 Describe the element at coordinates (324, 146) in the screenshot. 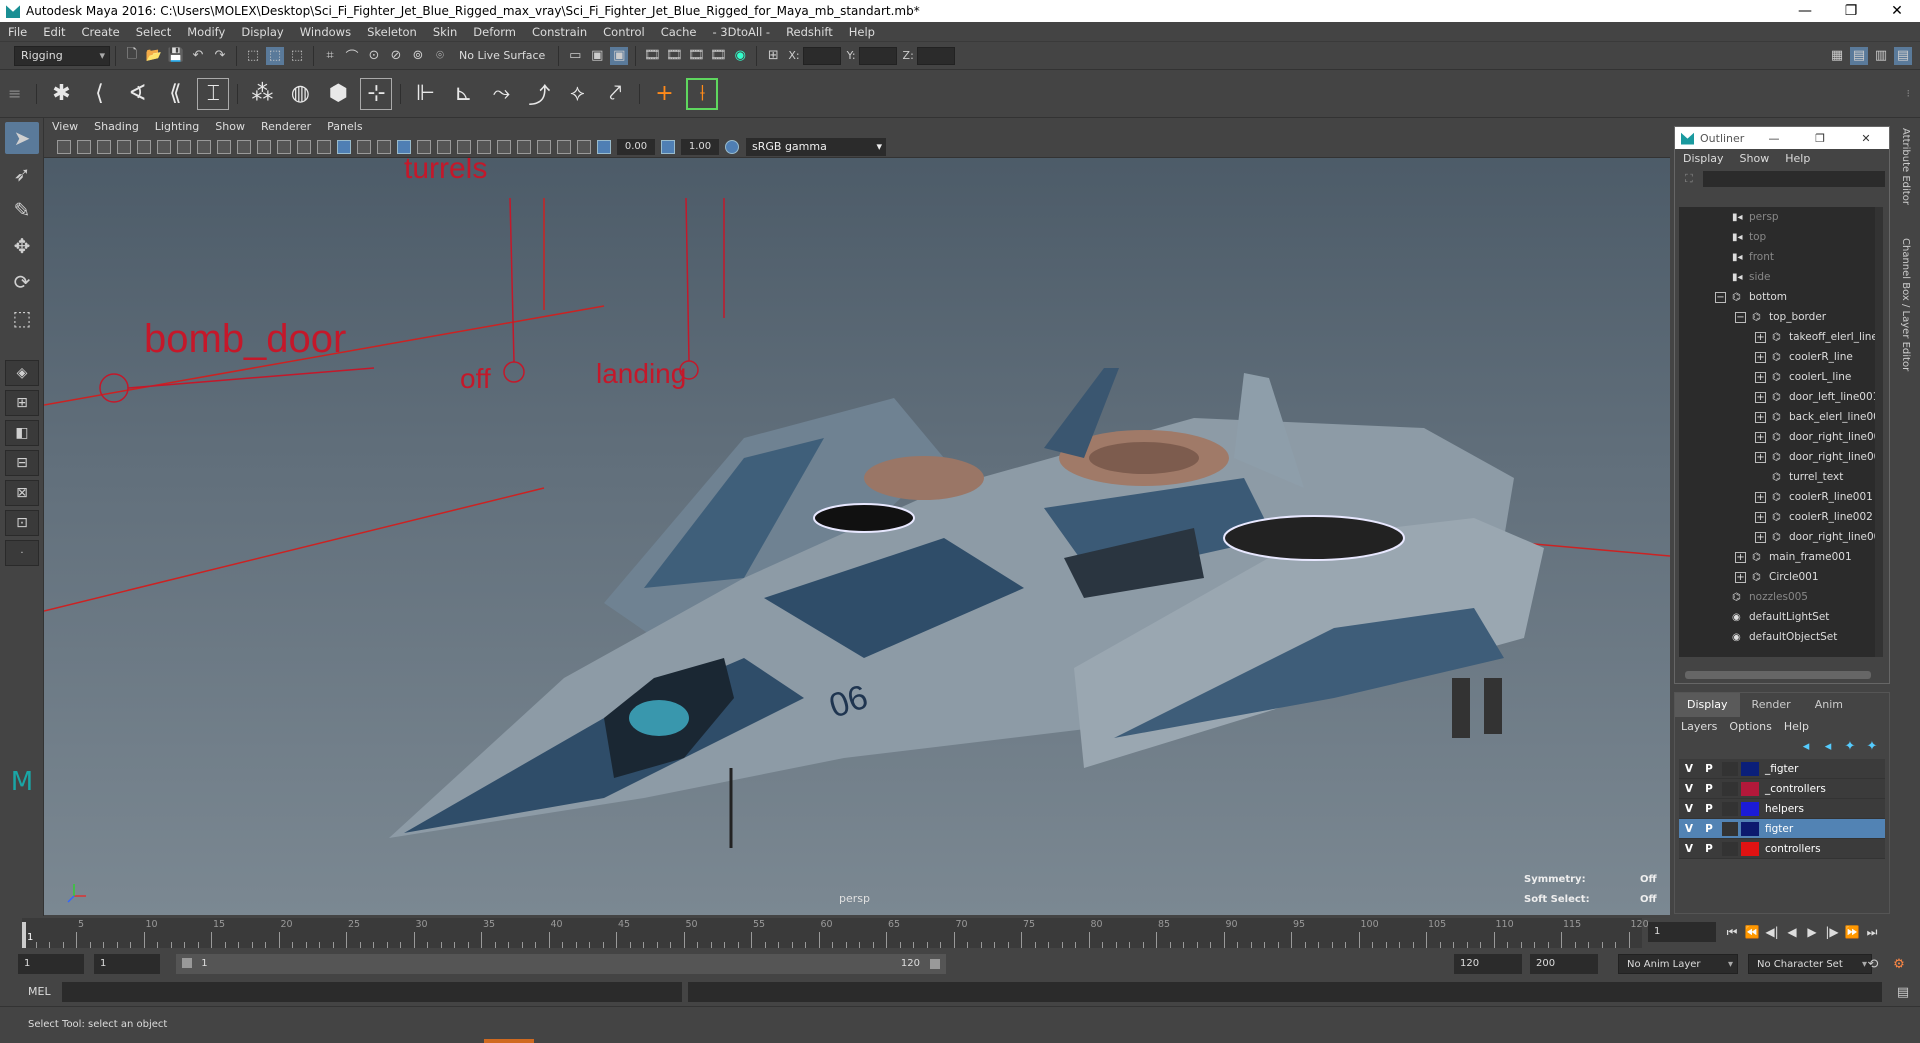

I see `wireframe-icon` at that location.